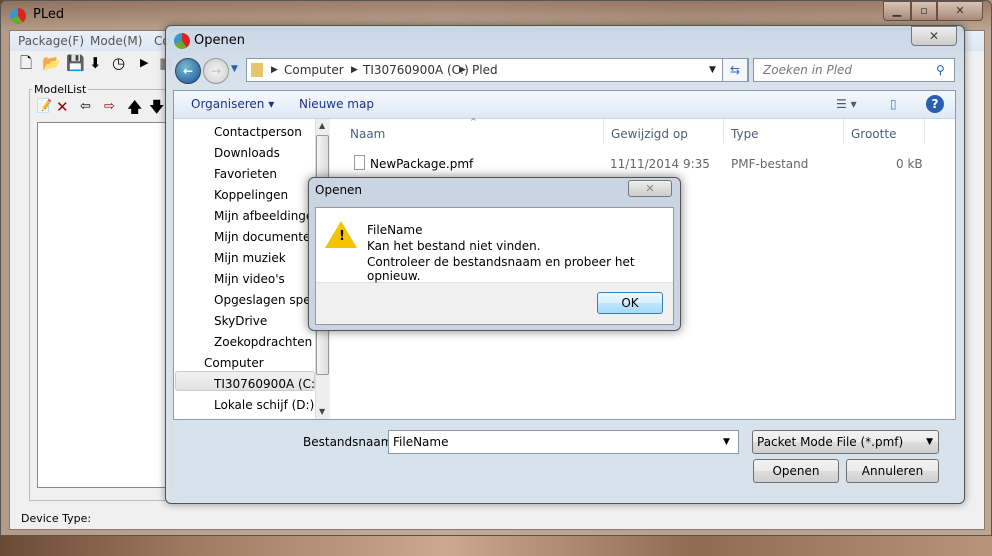  I want to click on column-name: Naam, so click(367, 134).